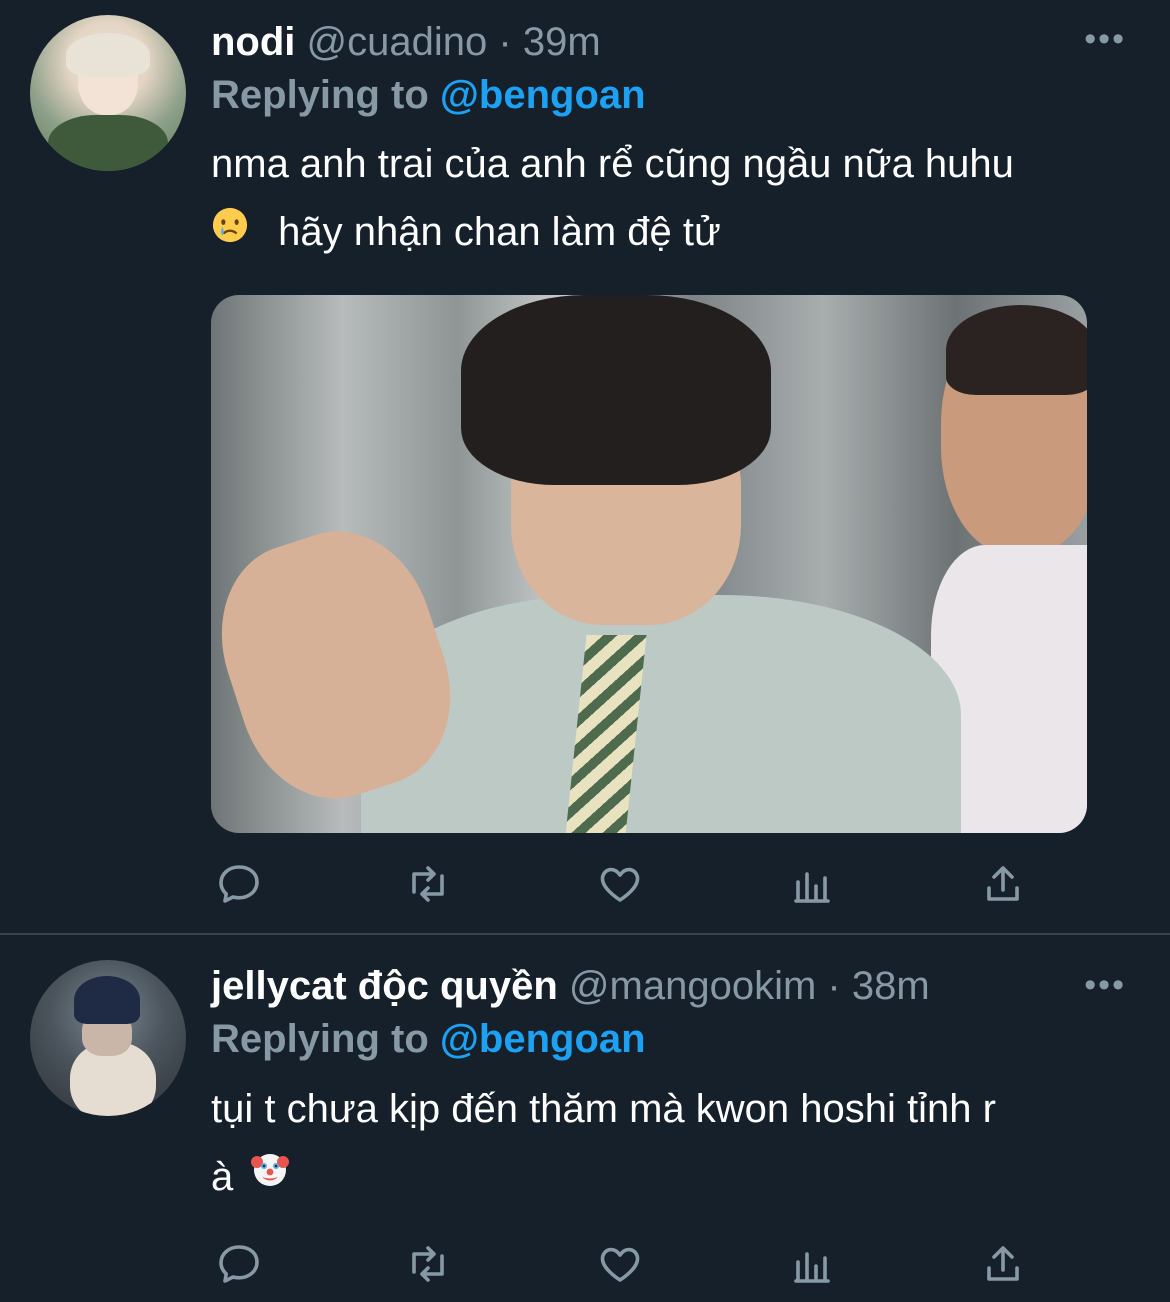  I want to click on avatar-hair, so click(108, 55).